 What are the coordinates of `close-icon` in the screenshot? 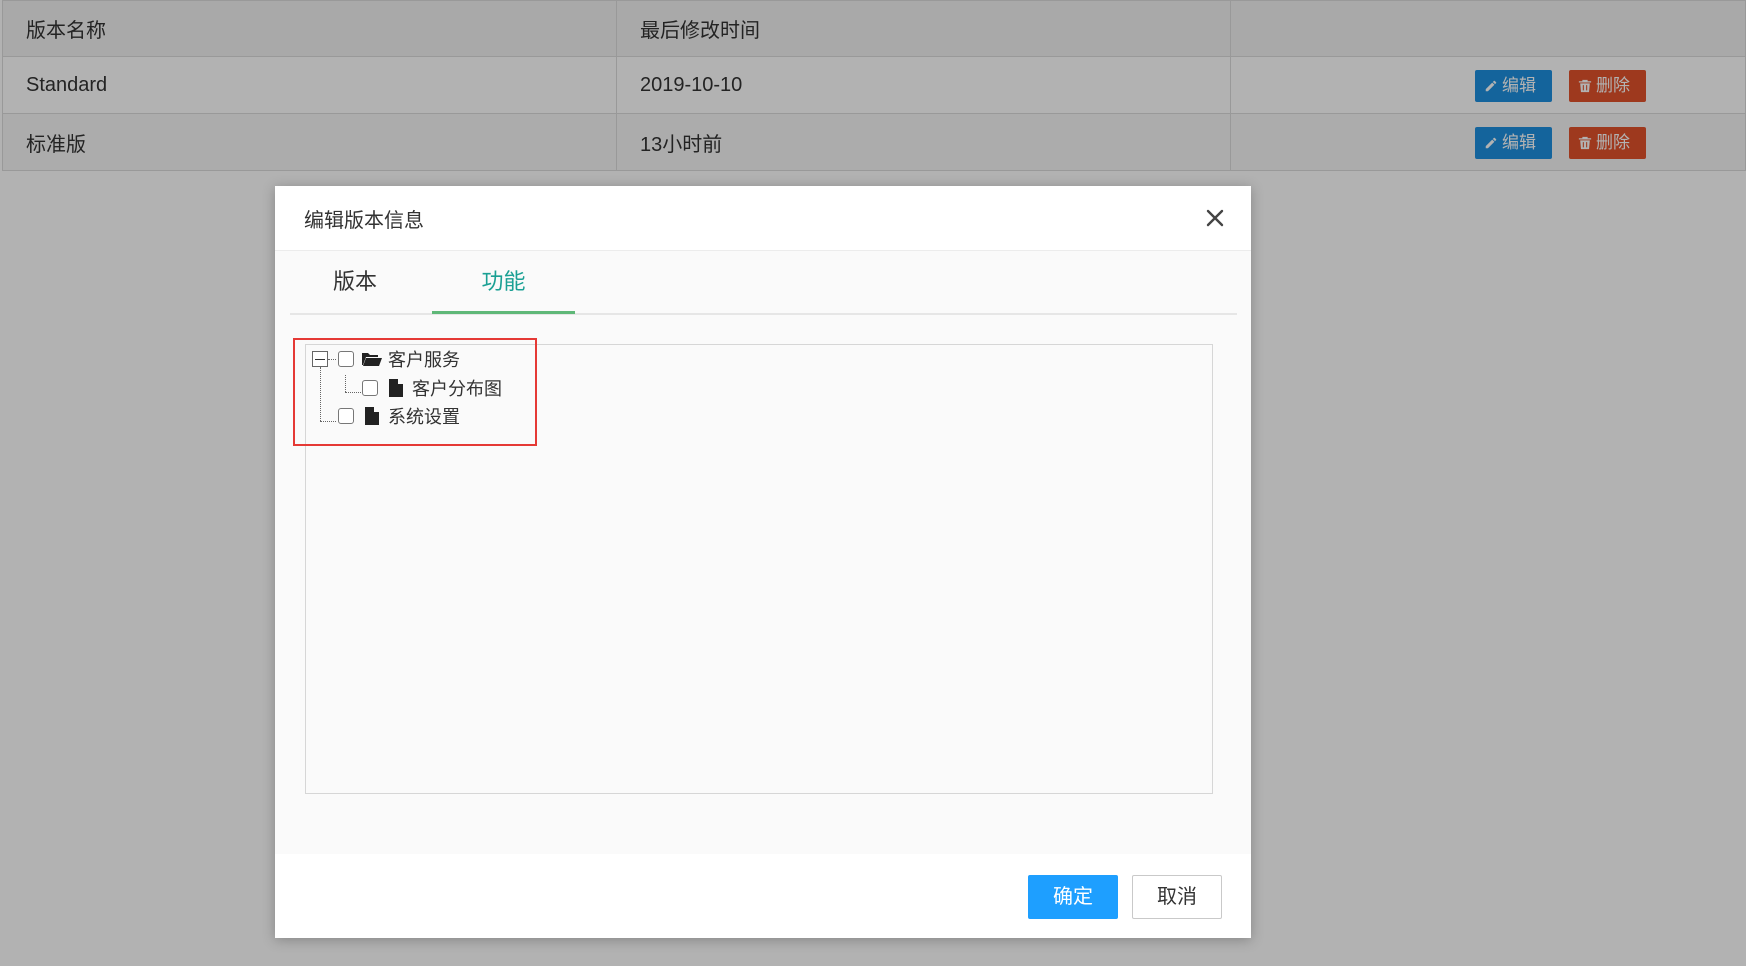 It's located at (1215, 218).